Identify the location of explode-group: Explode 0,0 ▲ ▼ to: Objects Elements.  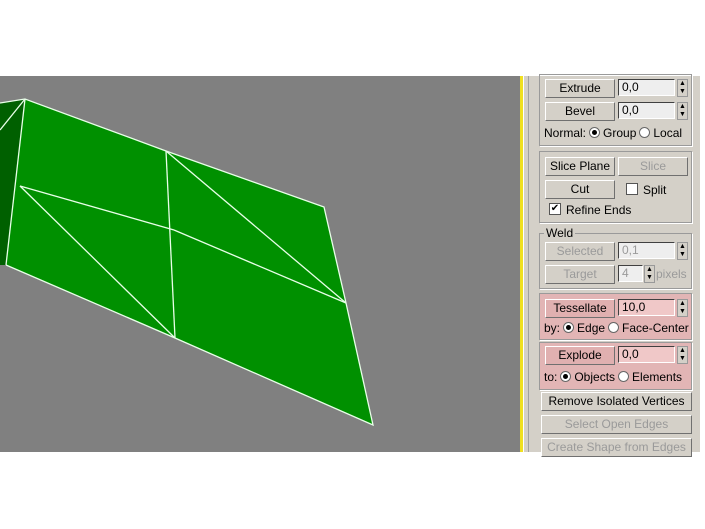
(615, 366).